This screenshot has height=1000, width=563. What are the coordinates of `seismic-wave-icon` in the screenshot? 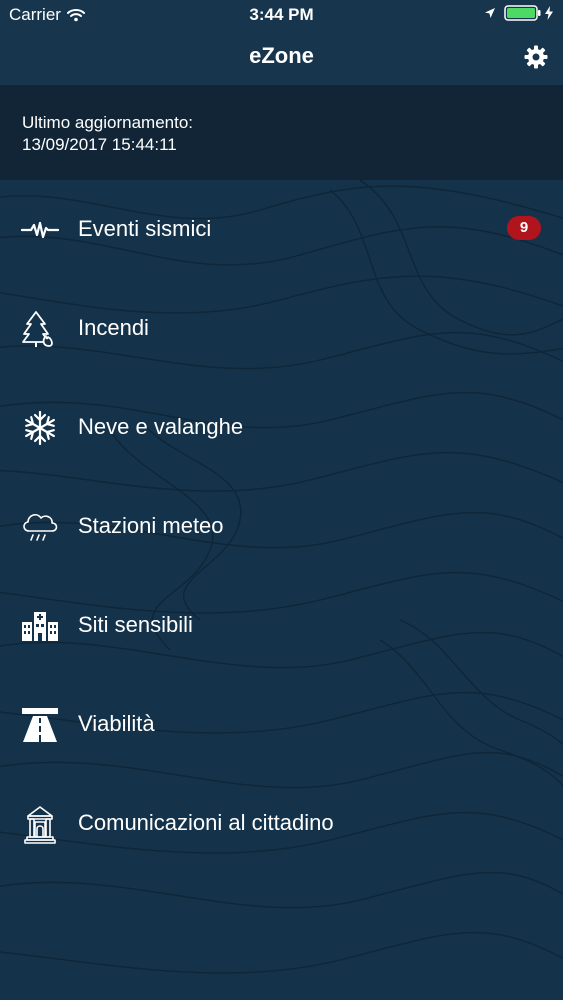 It's located at (40, 230).